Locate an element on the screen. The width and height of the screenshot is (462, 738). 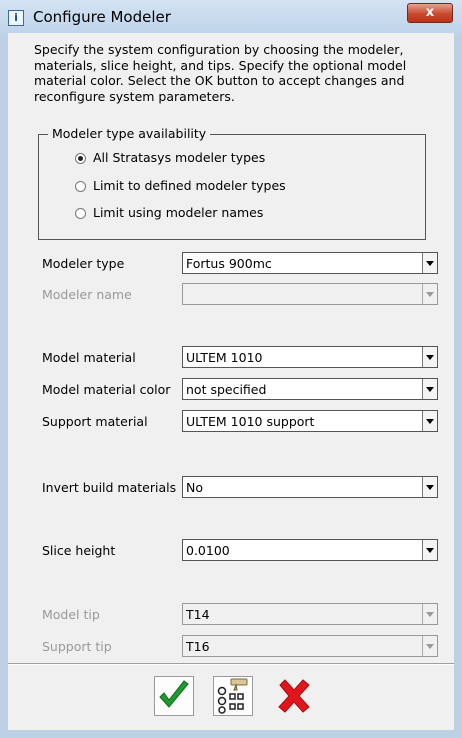
modeler-settings-button is located at coordinates (233, 696).